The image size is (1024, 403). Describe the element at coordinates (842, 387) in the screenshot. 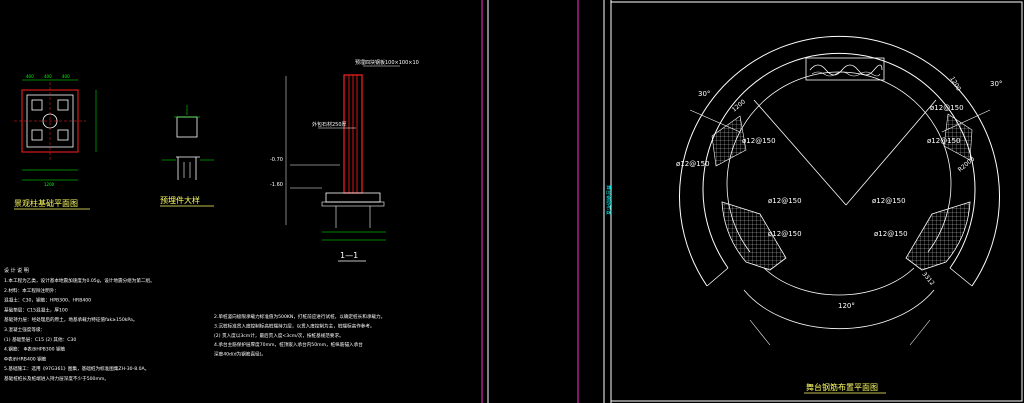

I see `stage-plan-title: 舞台钢筋布置平面图` at that location.